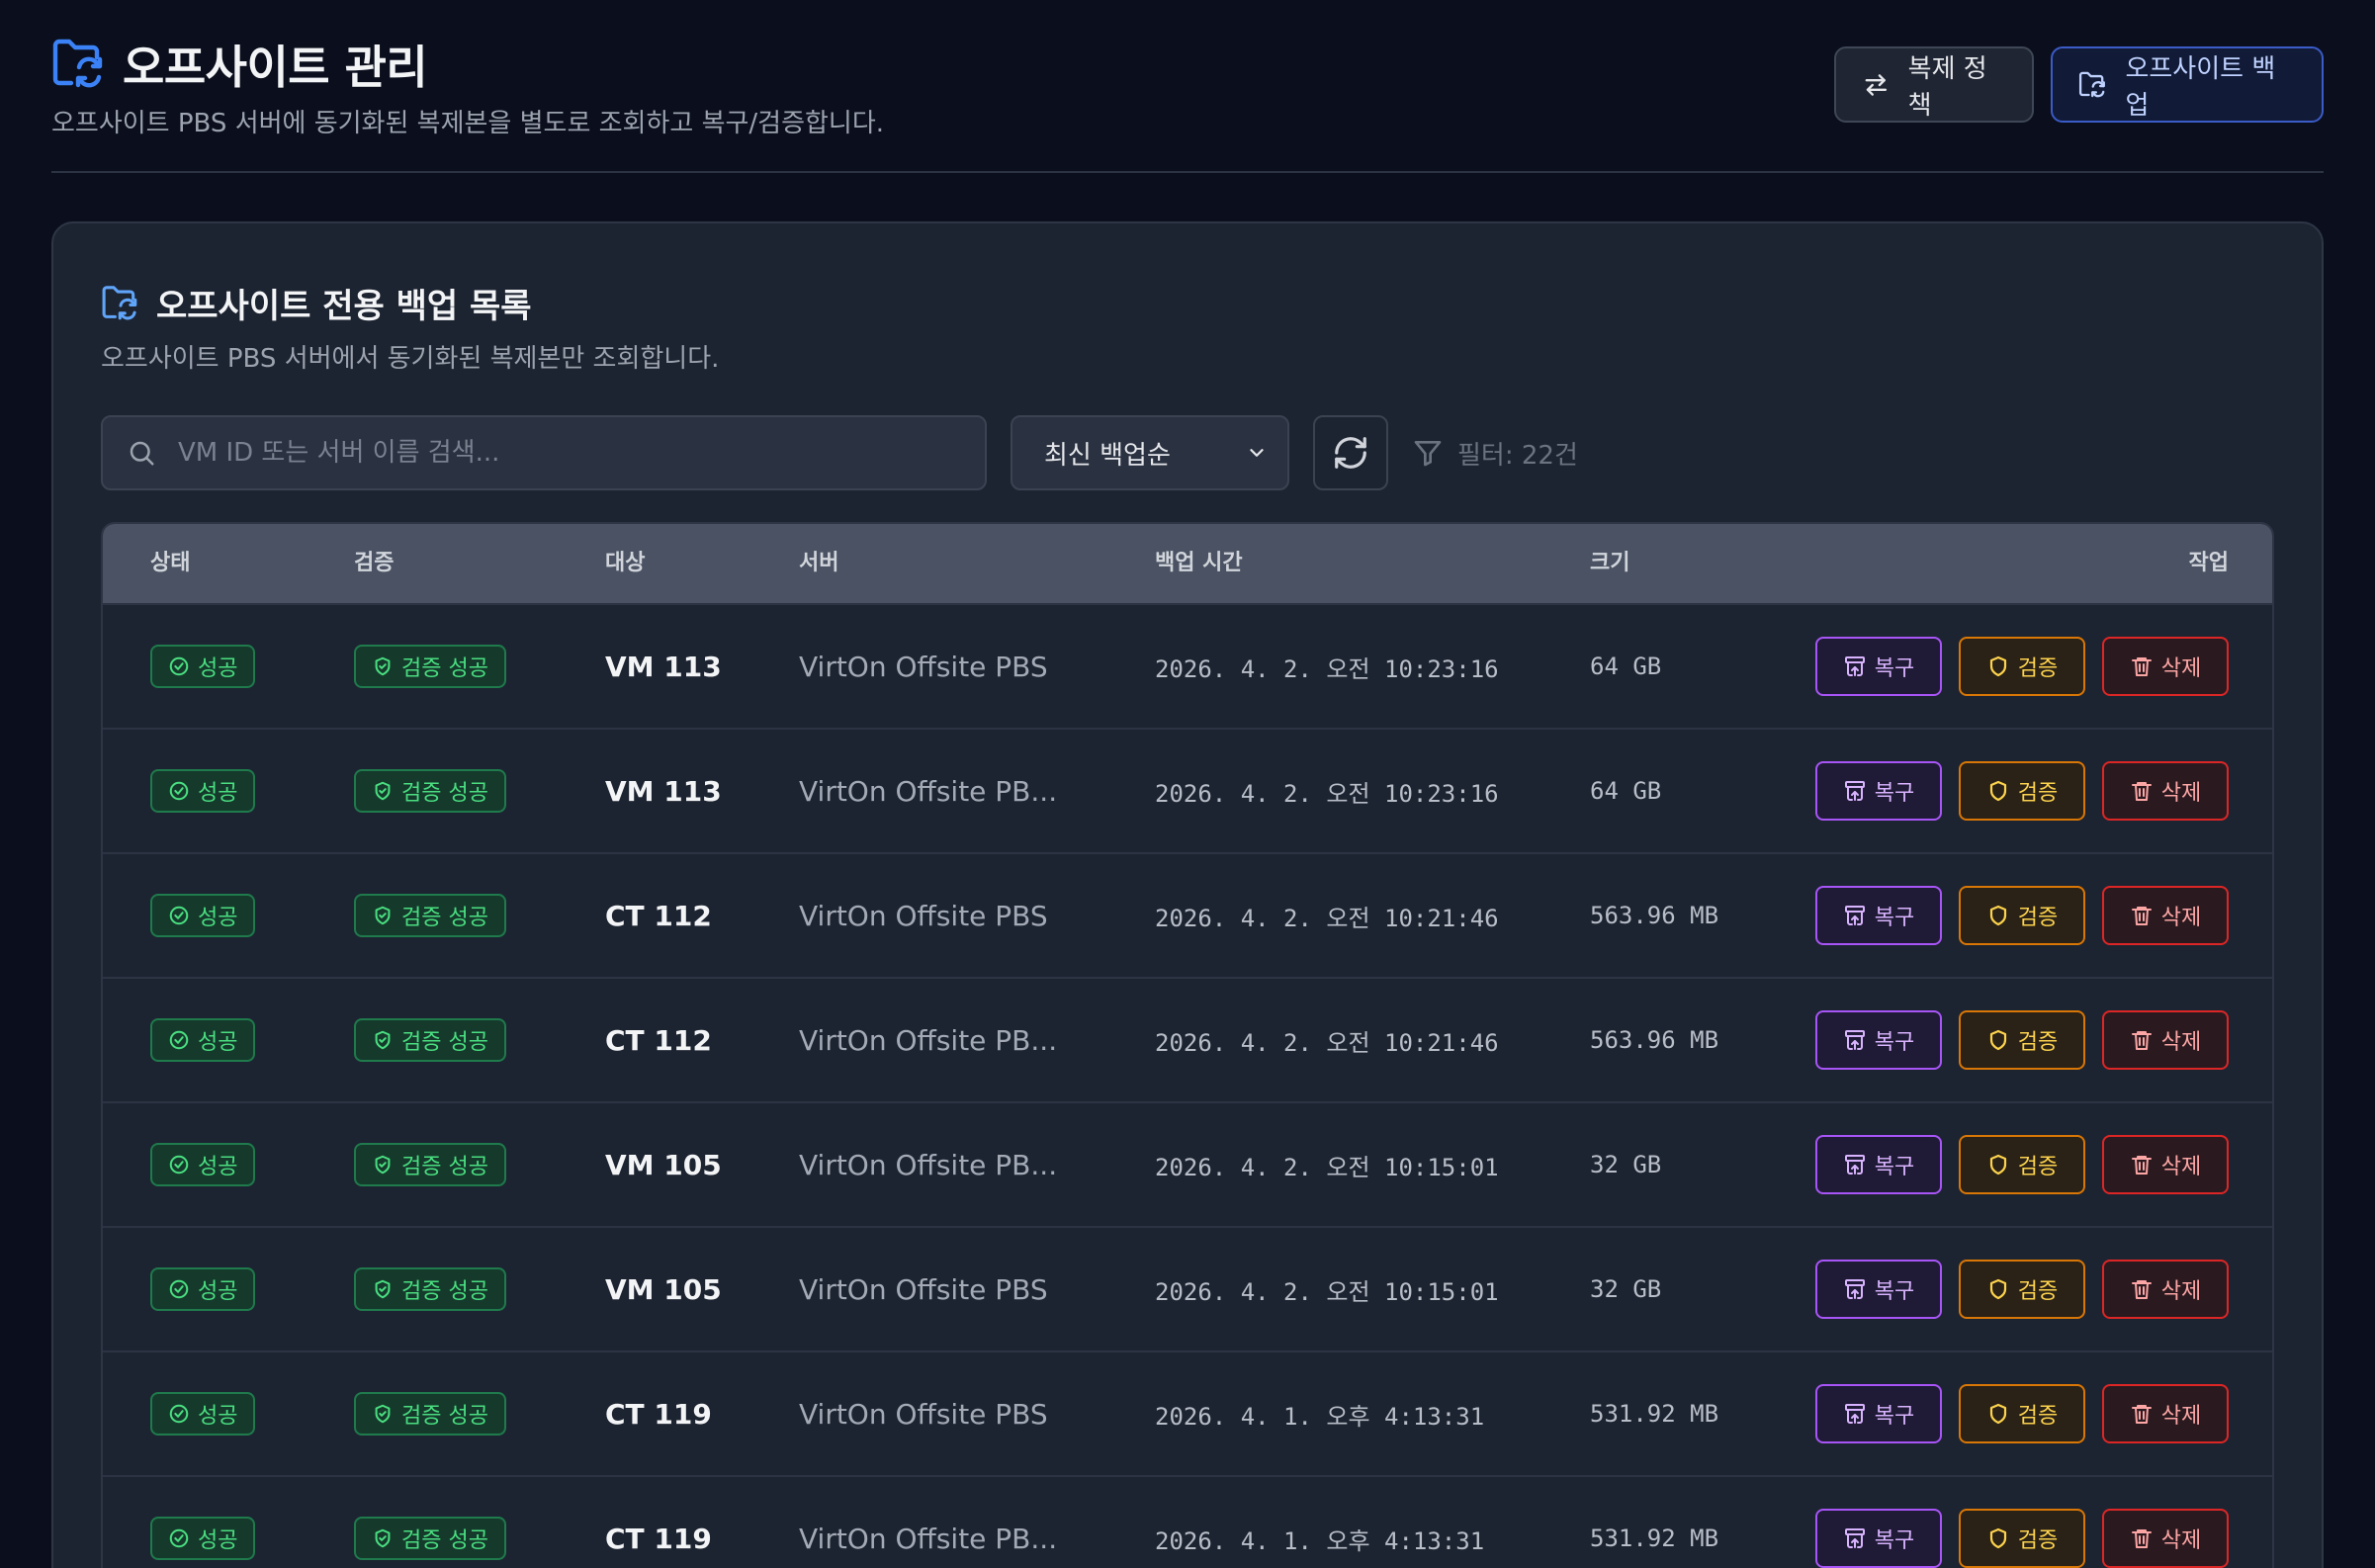 The height and width of the screenshot is (1568, 2375). What do you see at coordinates (581, 453) in the screenshot?
I see `search-input` at bounding box center [581, 453].